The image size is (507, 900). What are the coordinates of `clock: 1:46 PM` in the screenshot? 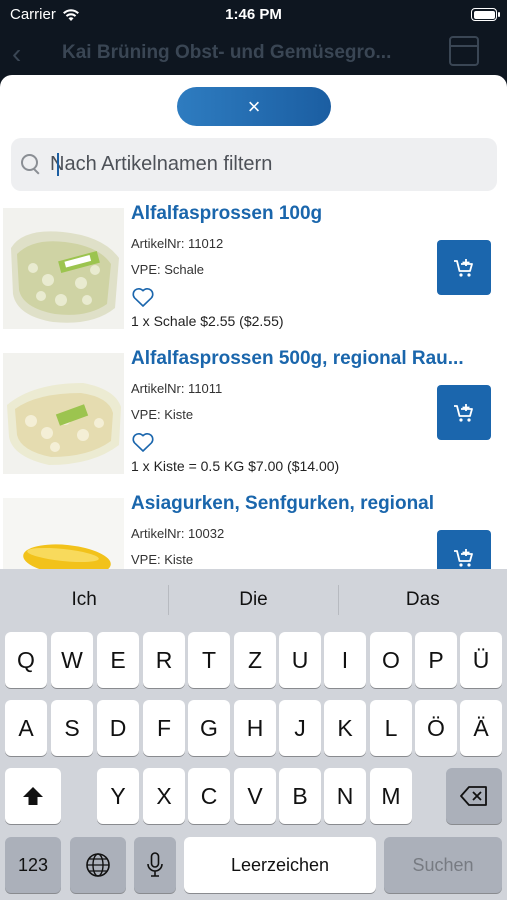 It's located at (253, 14).